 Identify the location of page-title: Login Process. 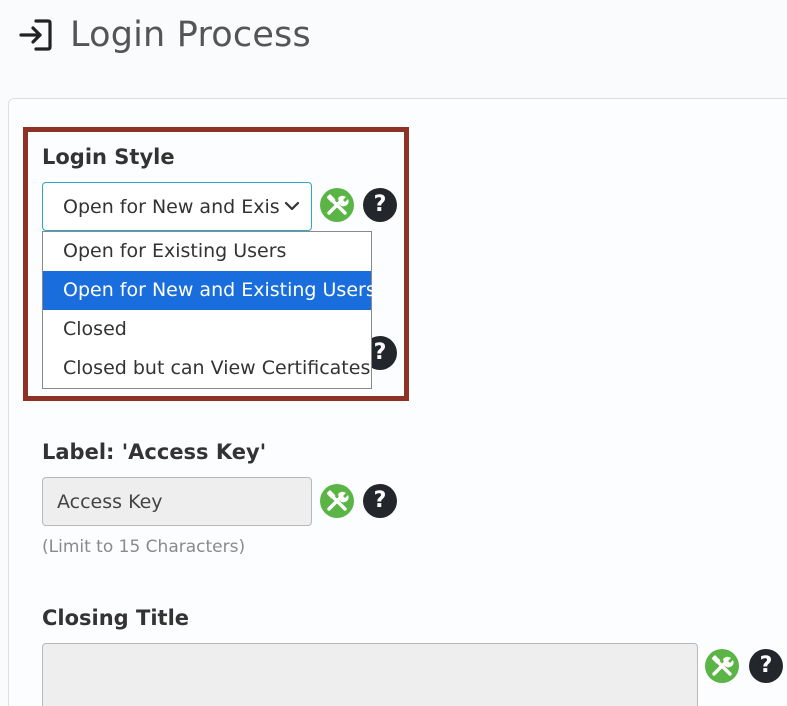
(190, 35).